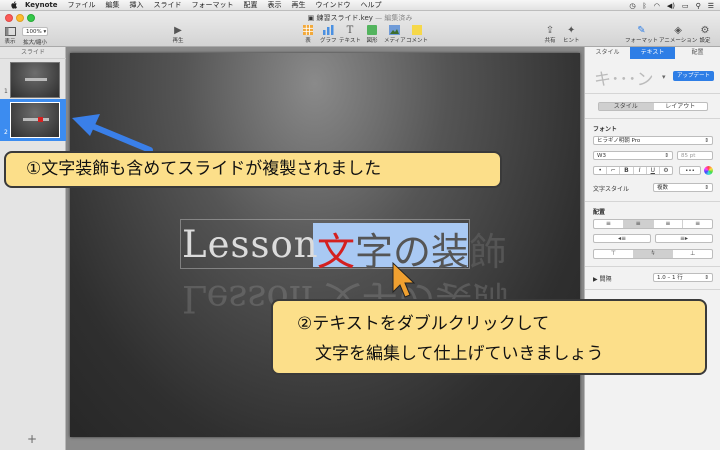 This screenshot has height=450, width=720. What do you see at coordinates (489, 337) in the screenshot?
I see `callout-edit-text: ②テキストをダブルクリックして 文字を編集して仕上げていきましょう` at bounding box center [489, 337].